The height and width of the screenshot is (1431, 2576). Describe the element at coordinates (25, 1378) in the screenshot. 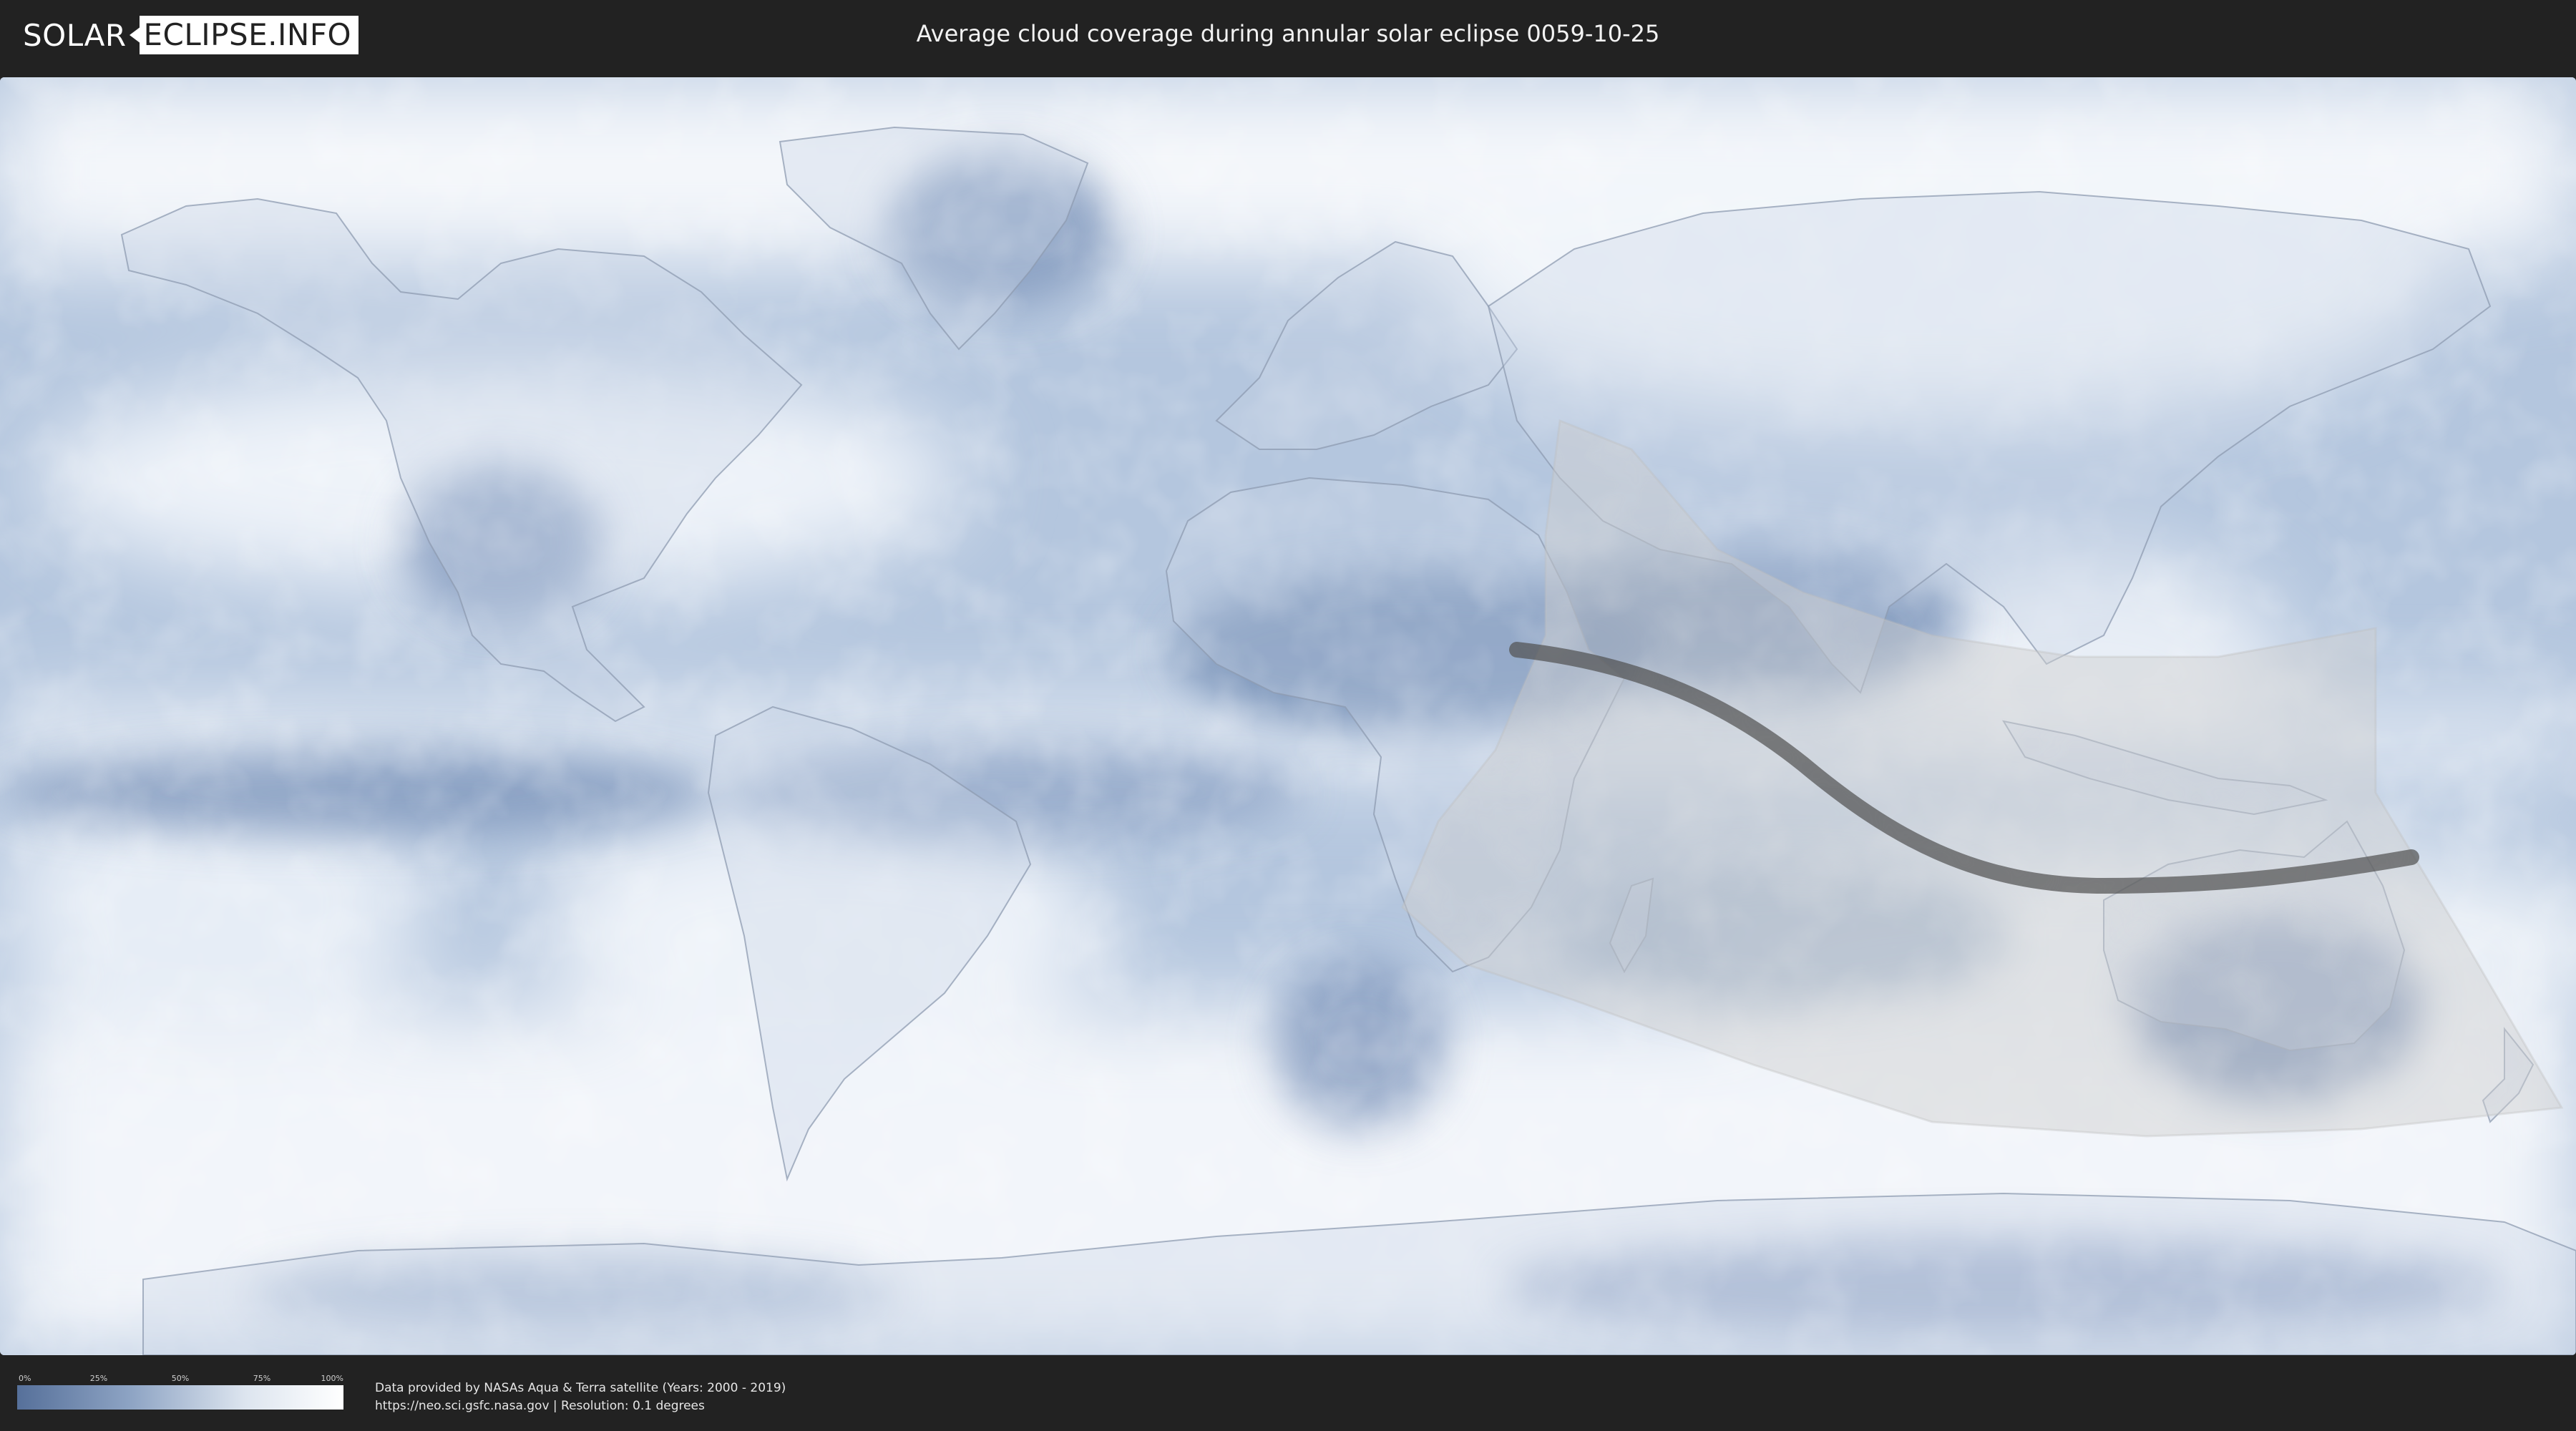

I see `legend-tick-0: 0%` at that location.